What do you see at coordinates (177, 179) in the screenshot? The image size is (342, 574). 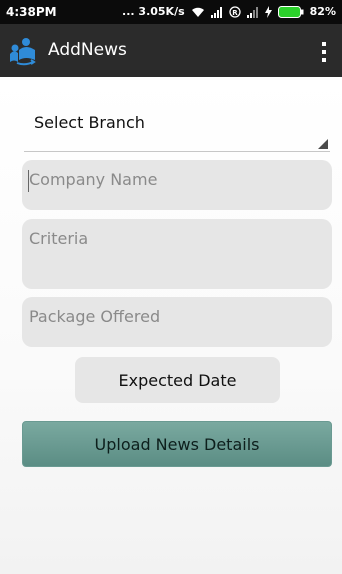 I see `company-name-input` at bounding box center [177, 179].